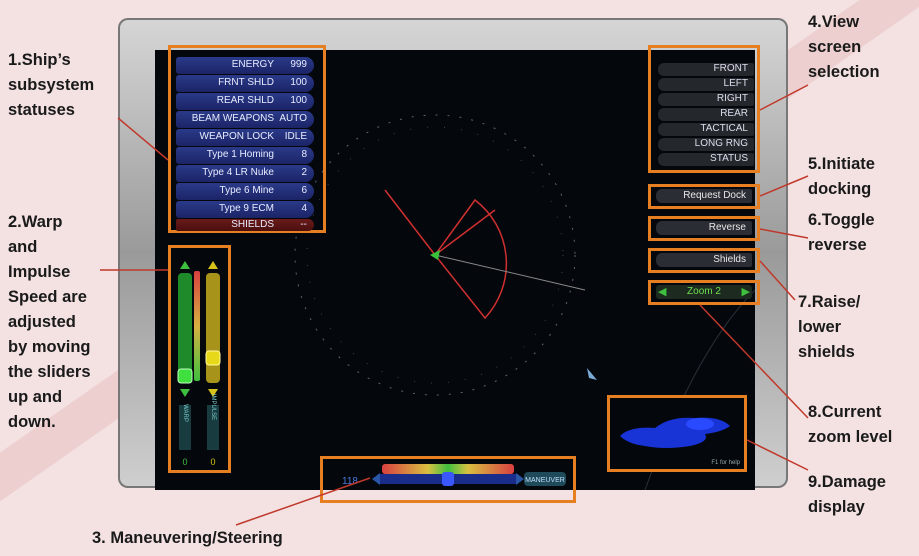  Describe the element at coordinates (185, 265) in the screenshot. I see `warp-up-arrow-icon` at that location.